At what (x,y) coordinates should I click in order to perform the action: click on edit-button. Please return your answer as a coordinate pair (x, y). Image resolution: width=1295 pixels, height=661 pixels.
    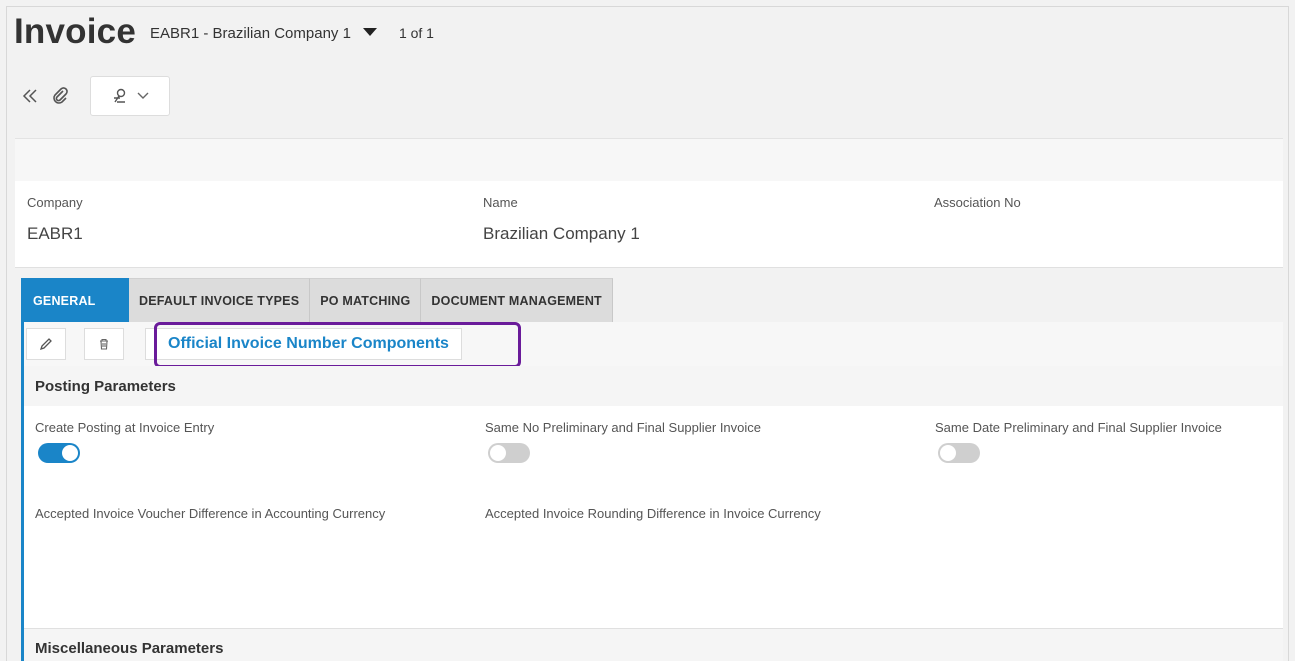
    Looking at the image, I should click on (46, 344).